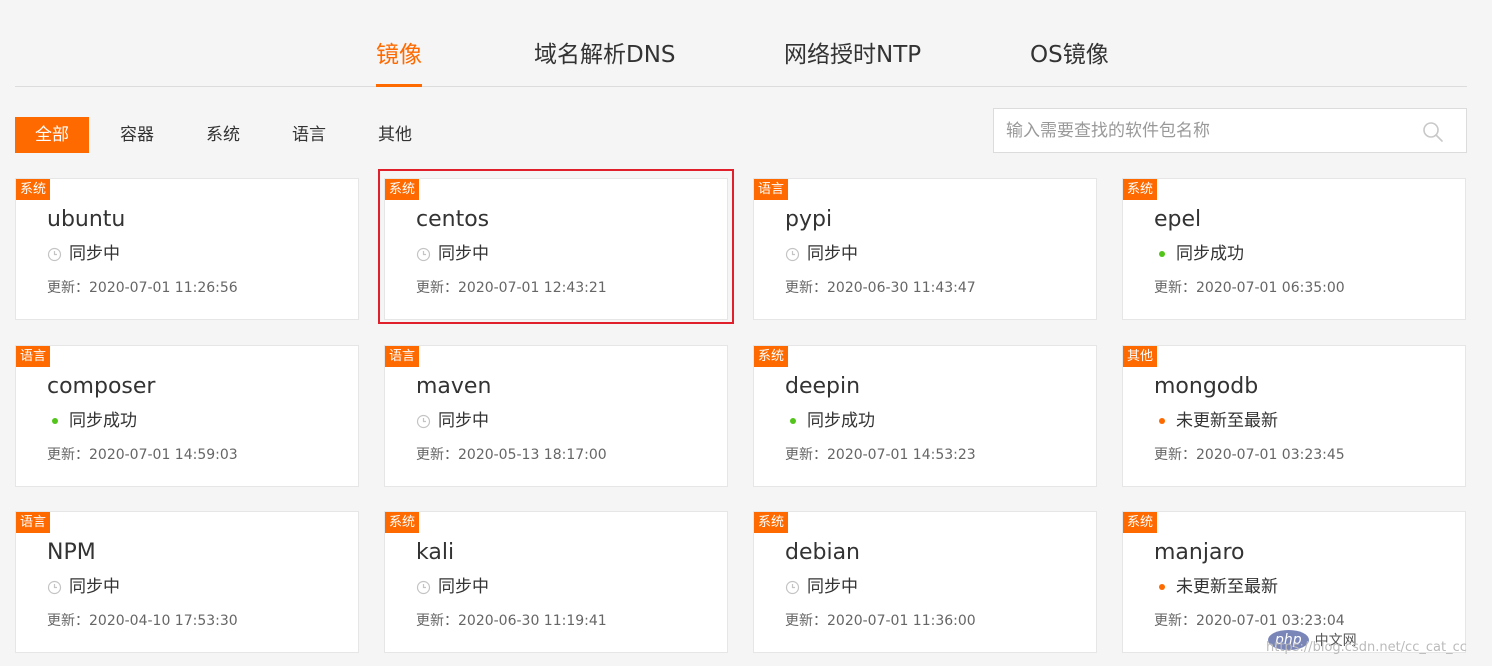 Image resolution: width=1492 pixels, height=666 pixels. What do you see at coordinates (101, 386) in the screenshot?
I see `mirror-name: composer` at bounding box center [101, 386].